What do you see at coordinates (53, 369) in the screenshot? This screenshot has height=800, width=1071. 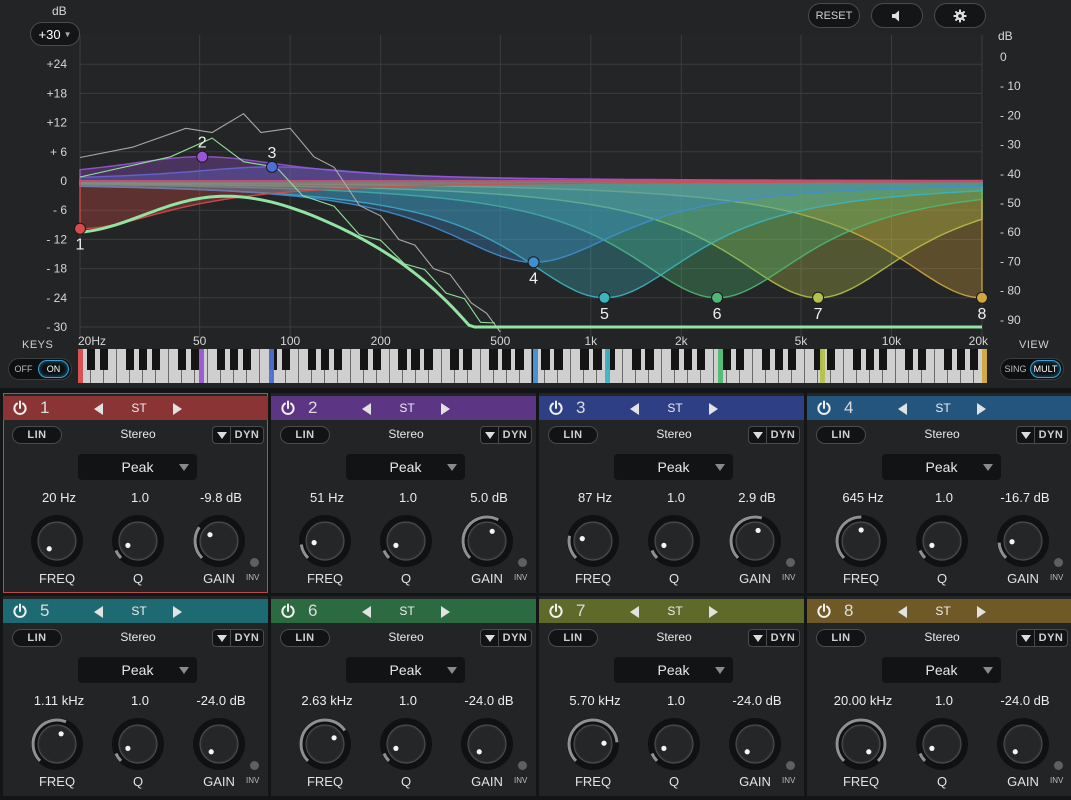 I see `keys-on-option: ON` at bounding box center [53, 369].